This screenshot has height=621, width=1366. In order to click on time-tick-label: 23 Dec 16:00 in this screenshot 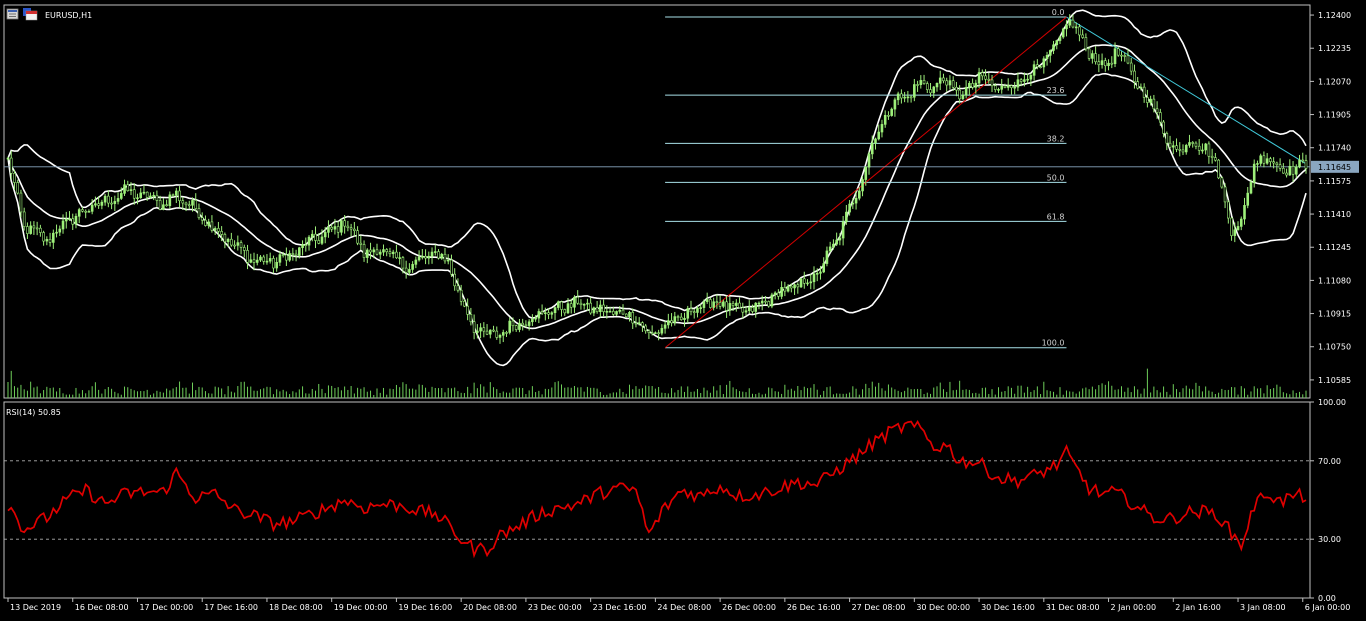, I will do `click(620, 607)`.